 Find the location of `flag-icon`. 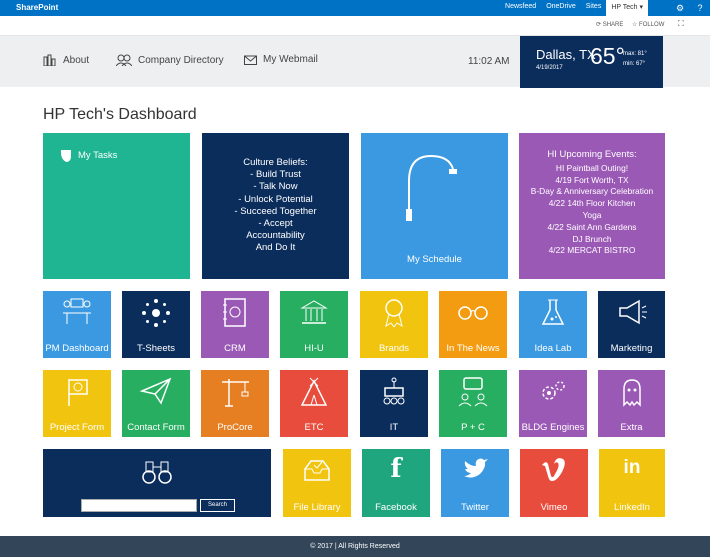

flag-icon is located at coordinates (78, 392).